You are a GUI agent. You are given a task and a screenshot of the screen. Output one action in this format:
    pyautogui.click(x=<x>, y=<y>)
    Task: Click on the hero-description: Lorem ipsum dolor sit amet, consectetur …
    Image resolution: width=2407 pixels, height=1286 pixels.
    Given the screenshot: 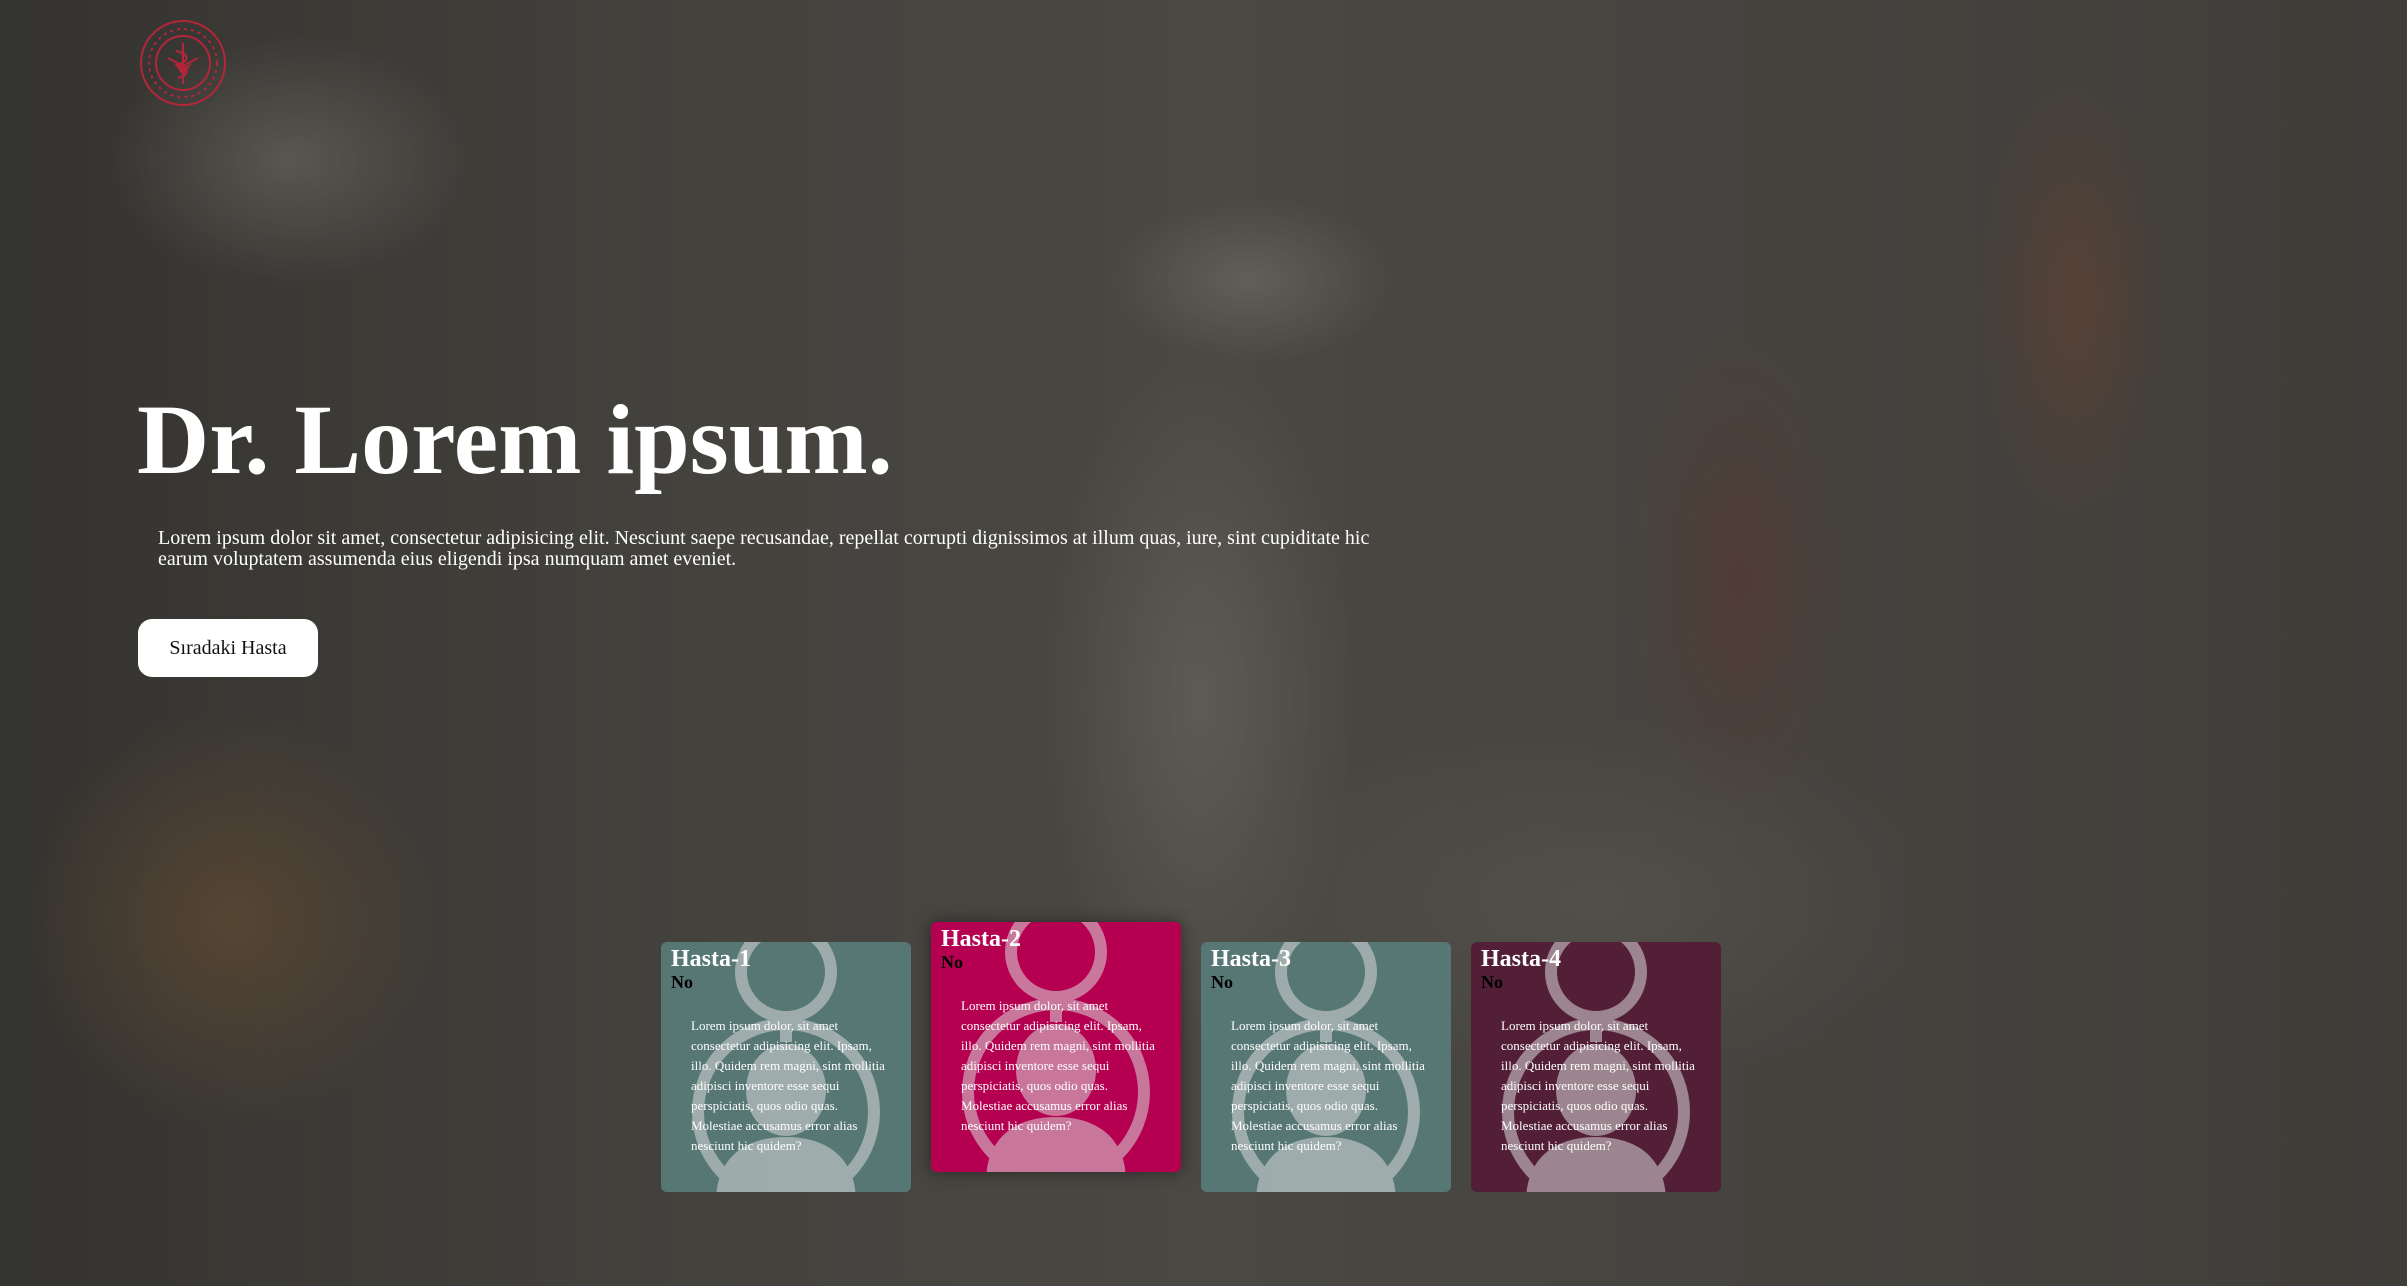 What is the action you would take?
    pyautogui.click(x=764, y=548)
    